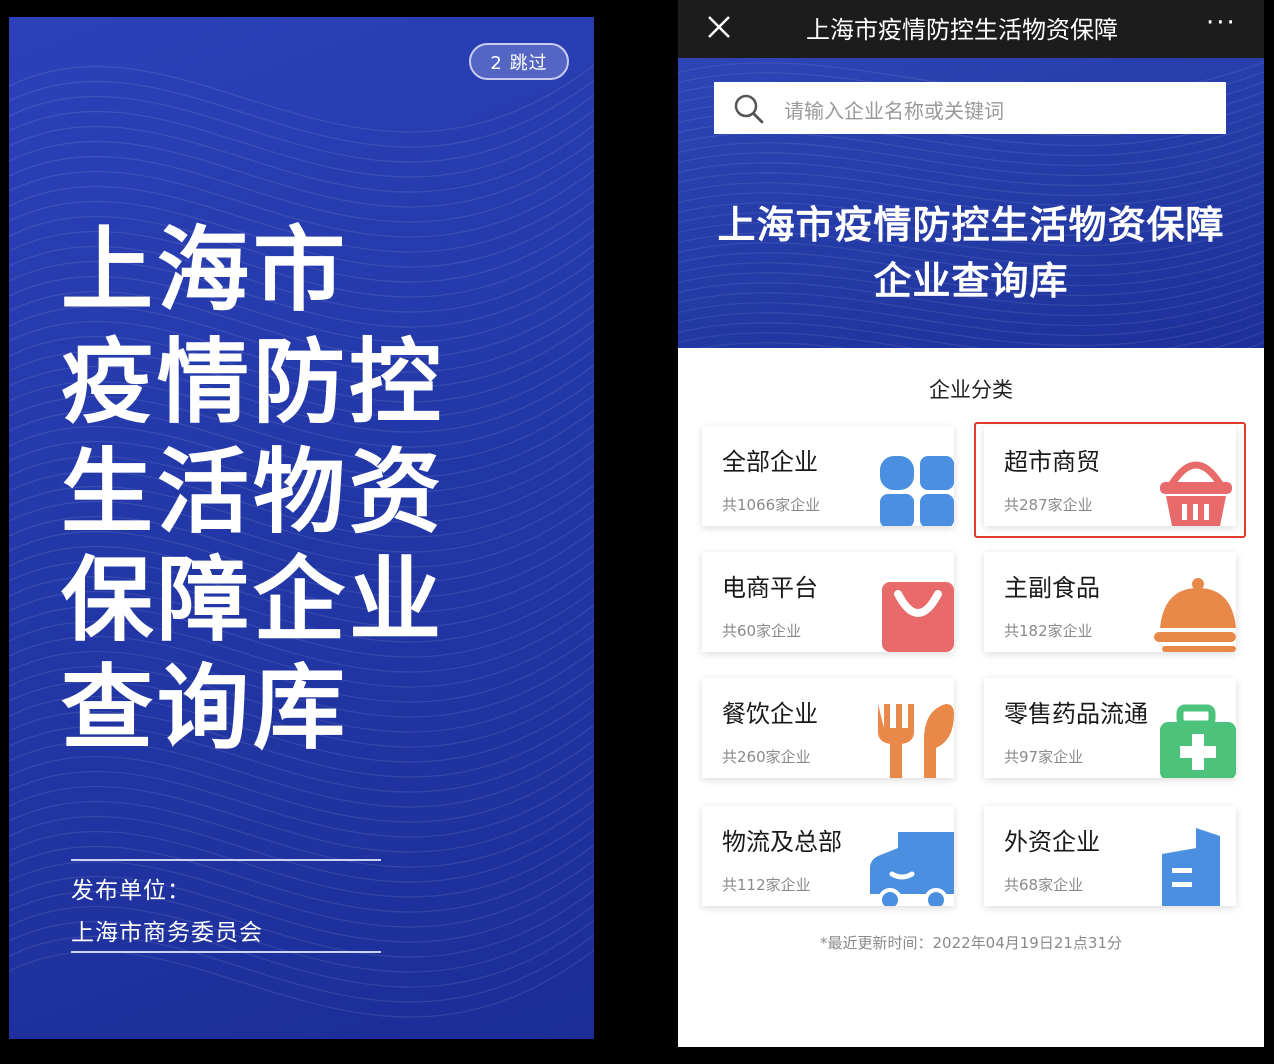  Describe the element at coordinates (719, 27) in the screenshot. I see `close-icon` at that location.